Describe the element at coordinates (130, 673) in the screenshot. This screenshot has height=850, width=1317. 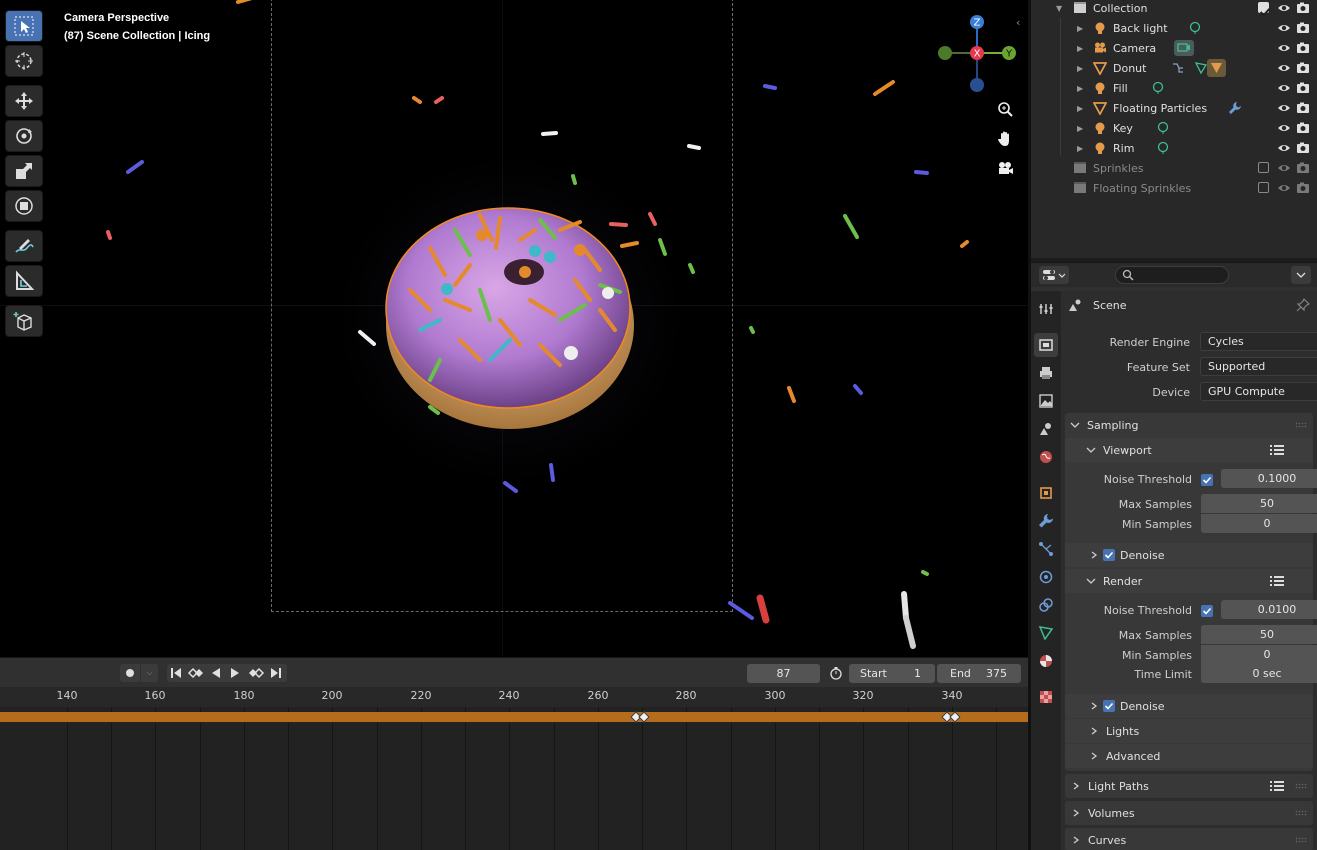
I see `record-button` at that location.